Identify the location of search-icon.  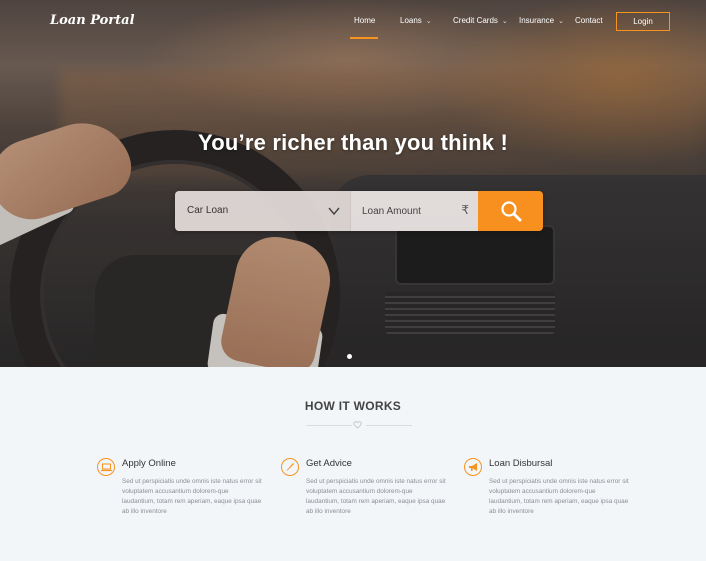
(510, 211).